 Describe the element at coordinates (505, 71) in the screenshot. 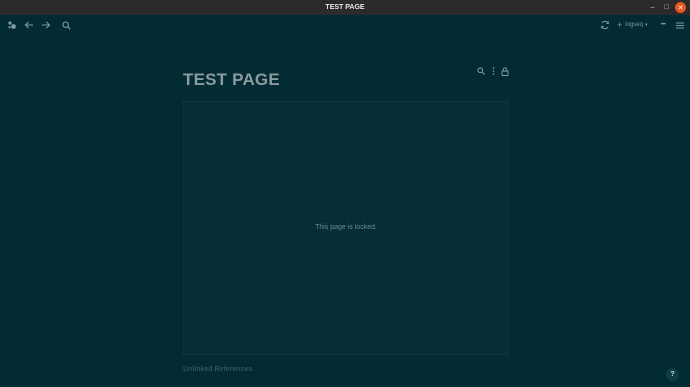

I see `lock-icon` at that location.